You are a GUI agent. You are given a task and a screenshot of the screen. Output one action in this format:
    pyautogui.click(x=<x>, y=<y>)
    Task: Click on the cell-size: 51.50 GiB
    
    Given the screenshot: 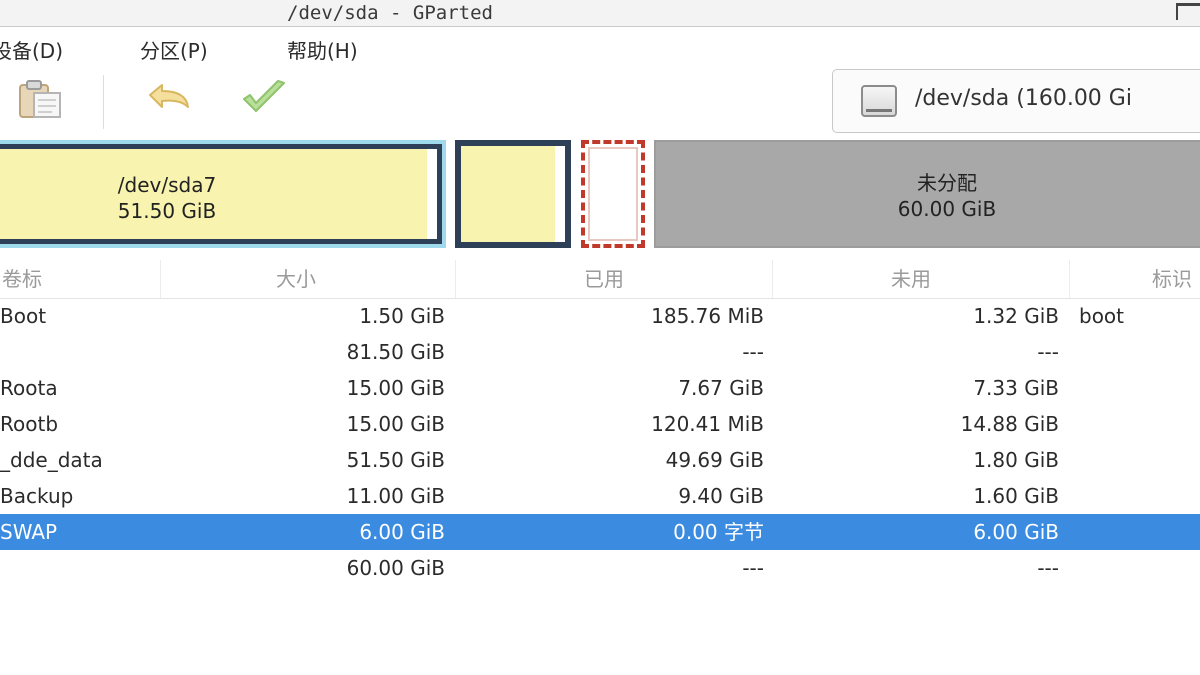 What is the action you would take?
    pyautogui.click(x=395, y=460)
    